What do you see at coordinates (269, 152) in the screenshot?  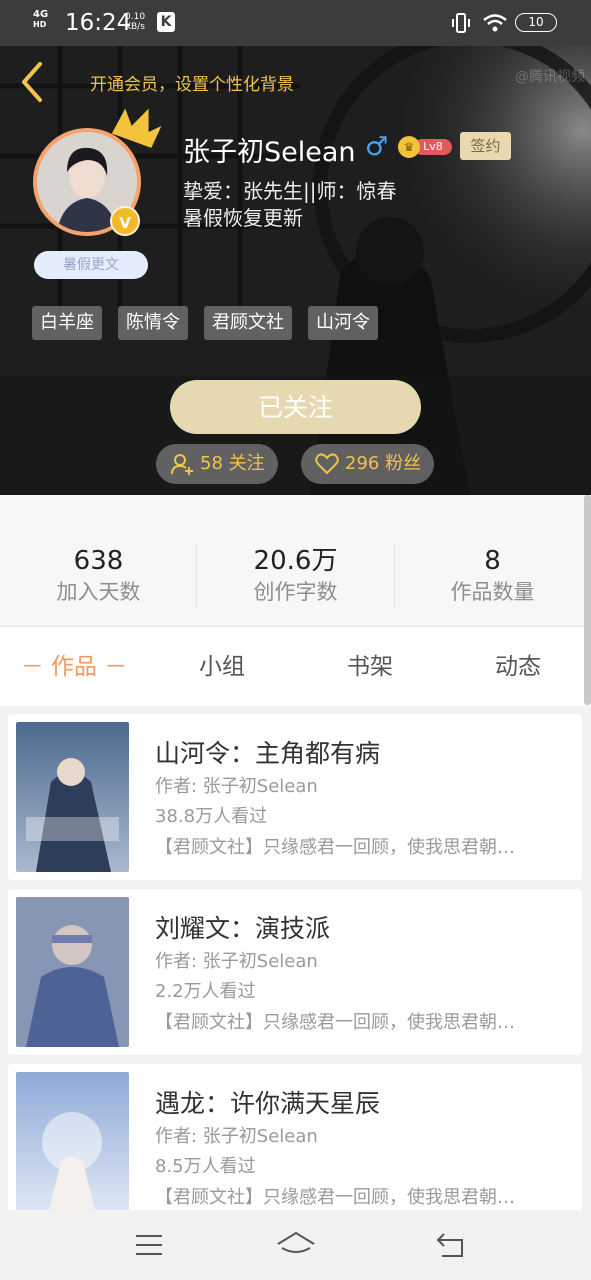 I see `username: 张子初Selean` at bounding box center [269, 152].